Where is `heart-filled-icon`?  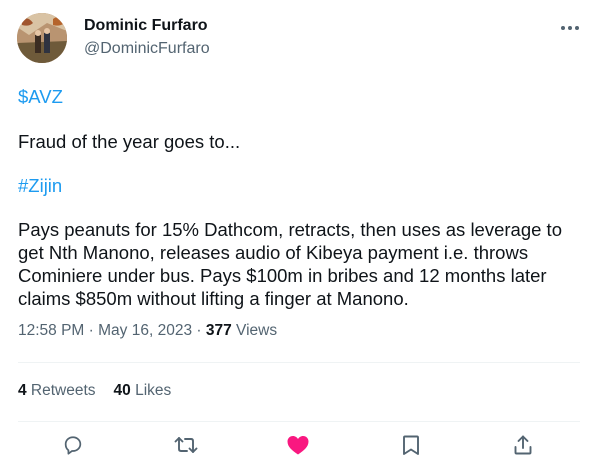 heart-filled-icon is located at coordinates (298, 445).